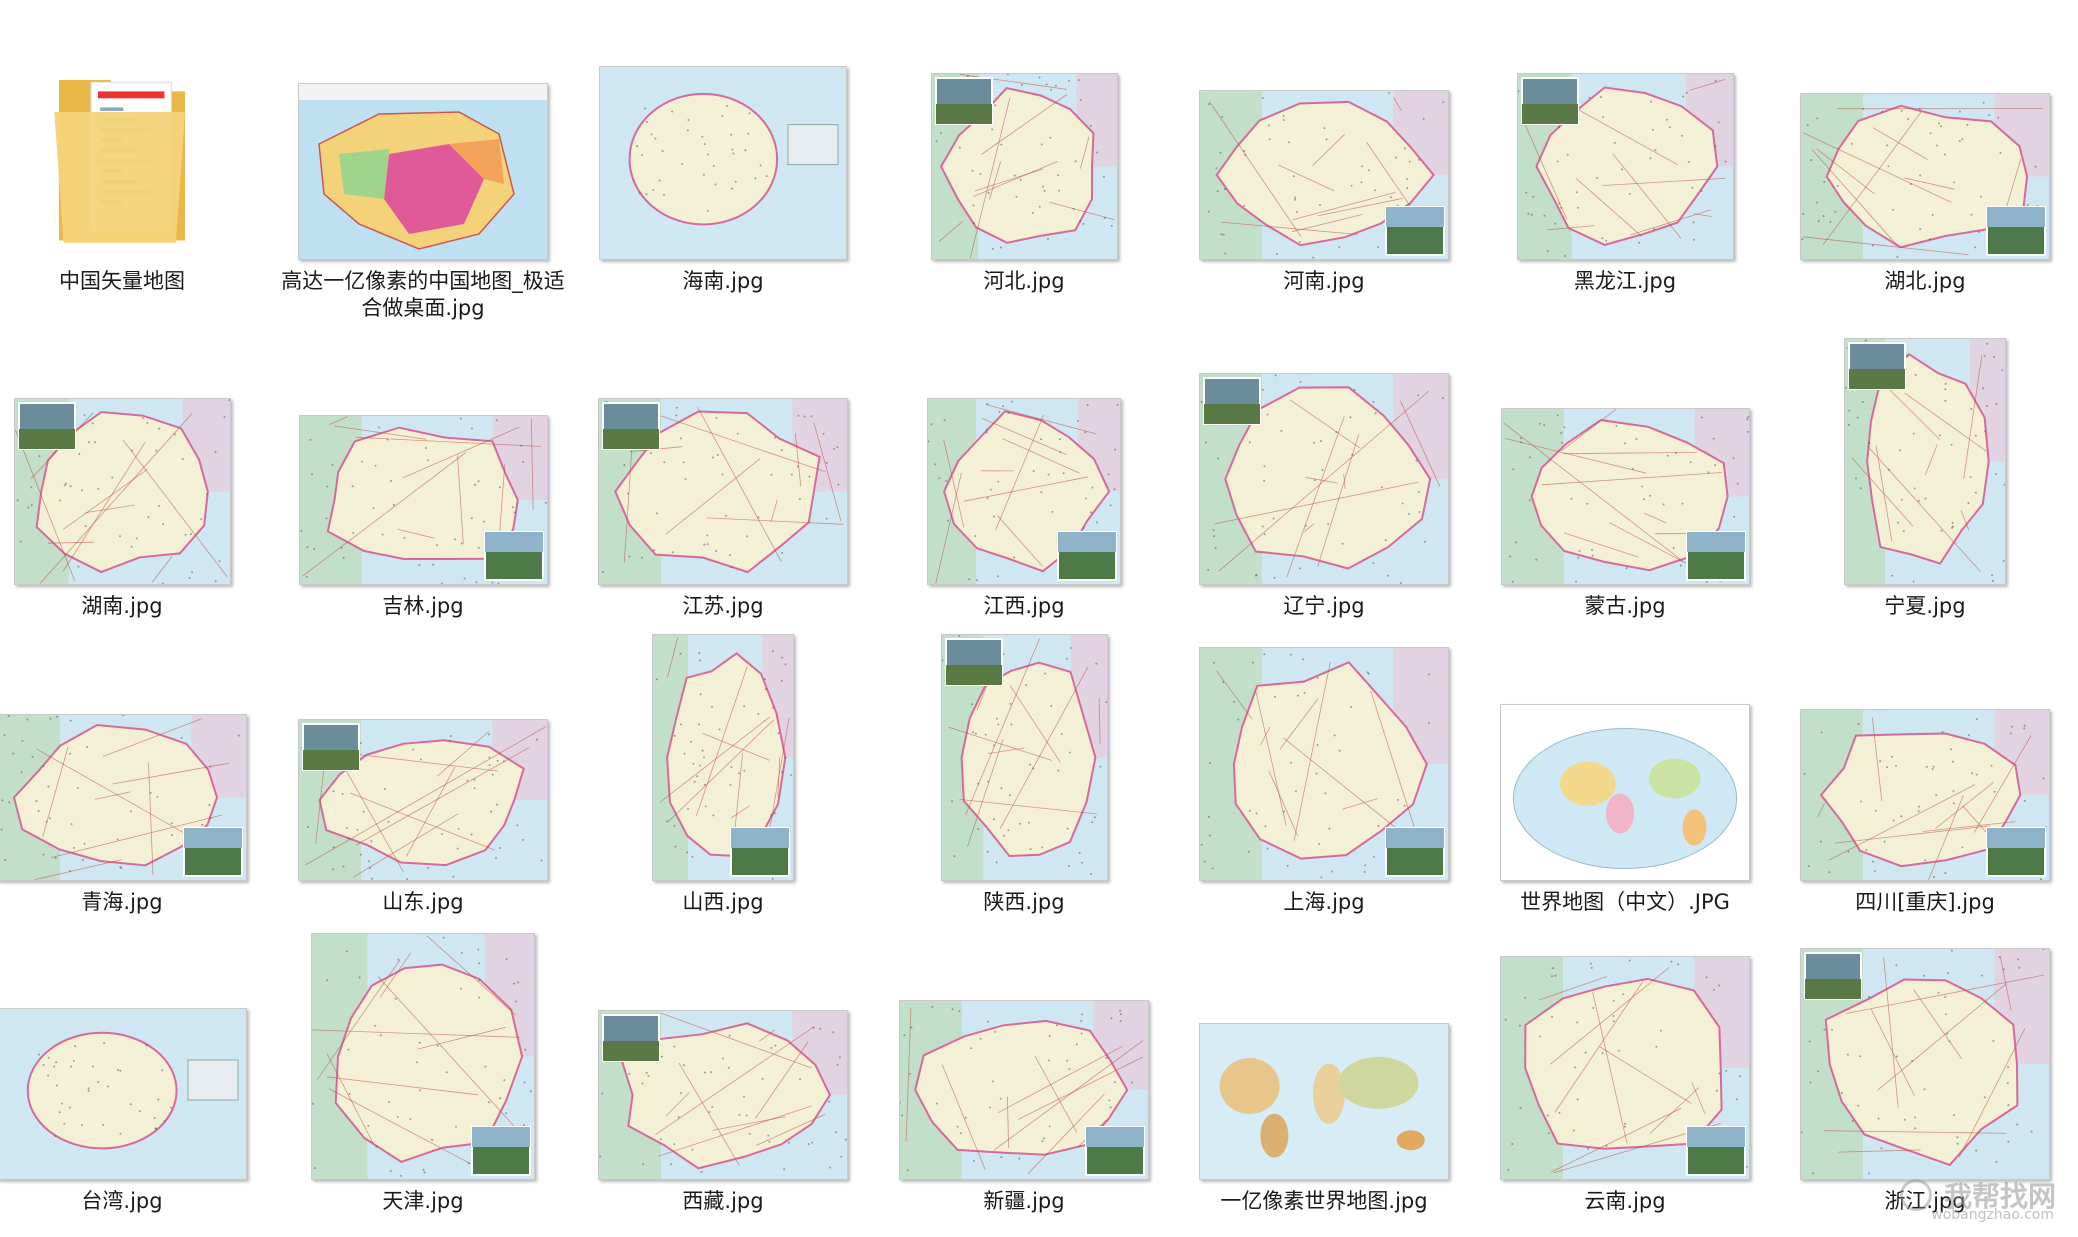 This screenshot has width=2078, height=1237. I want to click on file-name-label: 西藏.jpg, so click(723, 1201).